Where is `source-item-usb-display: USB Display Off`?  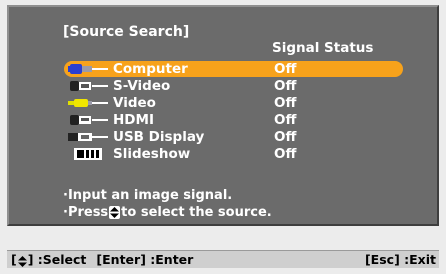 source-item-usb-display: USB Display Off is located at coordinates (223, 137).